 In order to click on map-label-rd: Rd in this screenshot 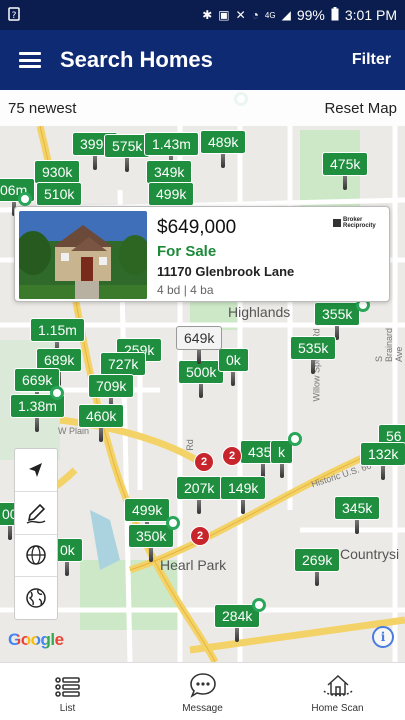, I will do `click(189, 445)`.